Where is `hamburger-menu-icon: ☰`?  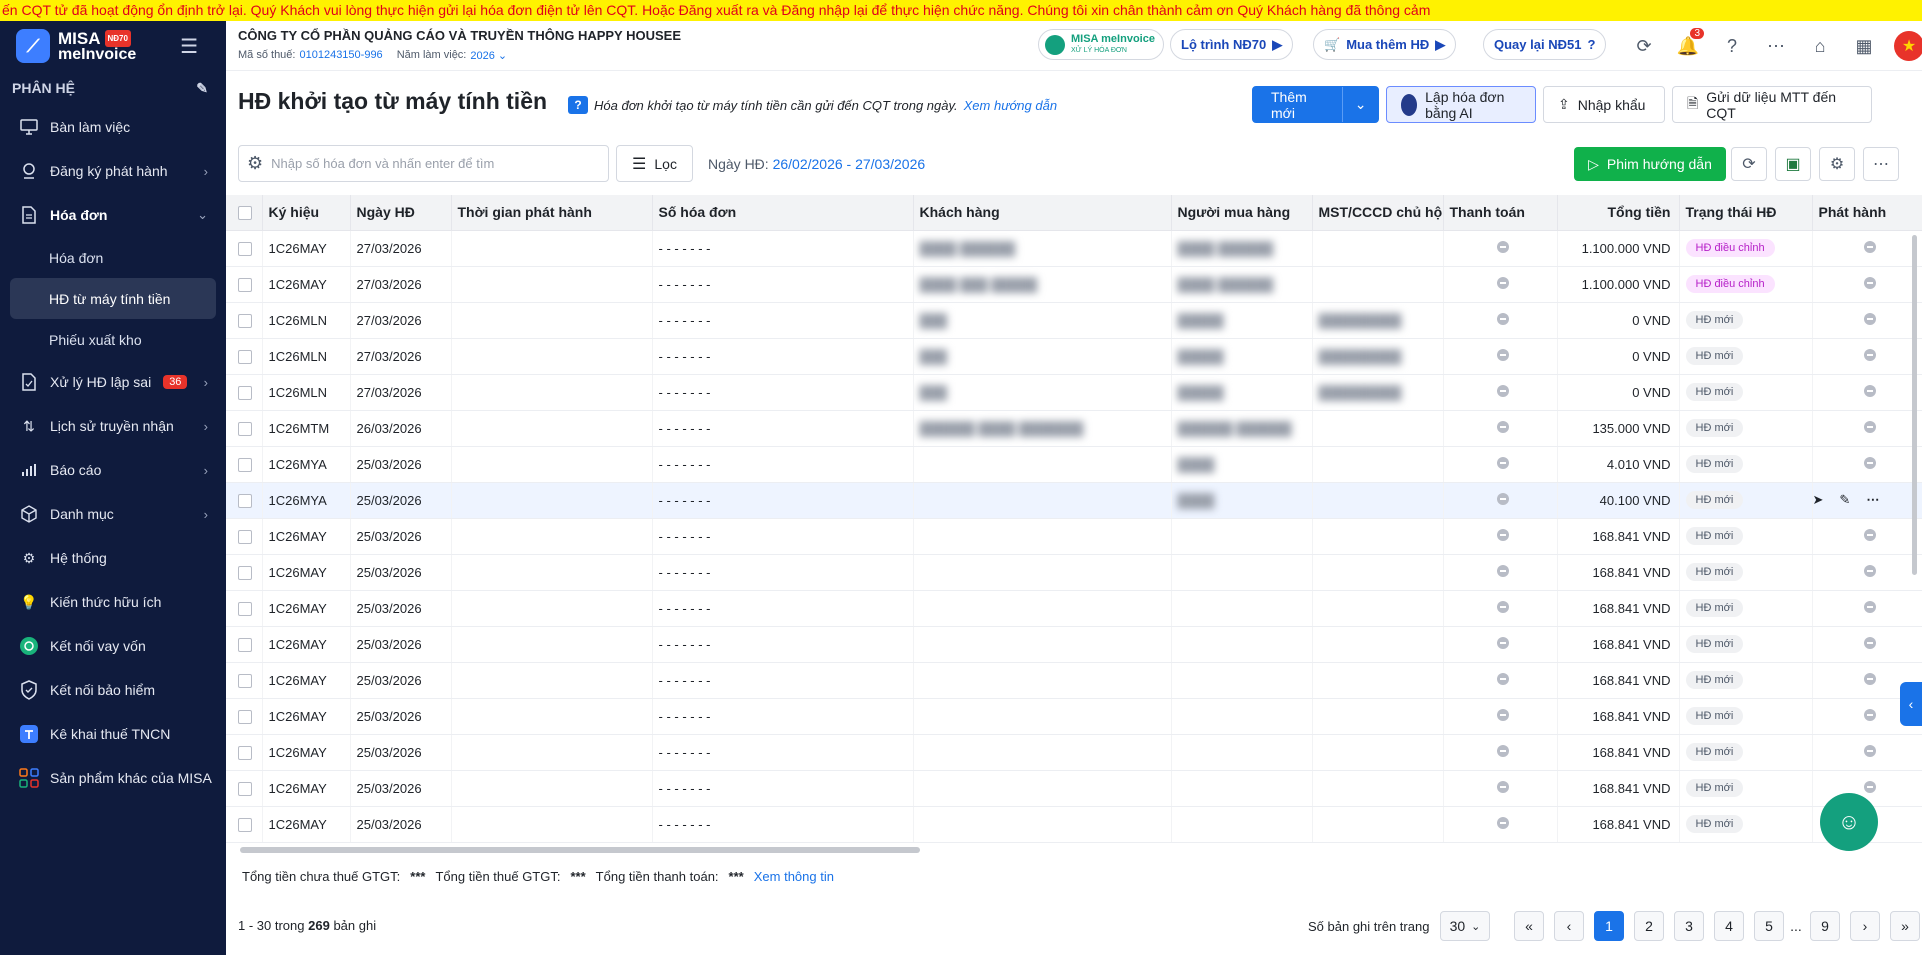
hamburger-menu-icon: ☰ is located at coordinates (189, 46).